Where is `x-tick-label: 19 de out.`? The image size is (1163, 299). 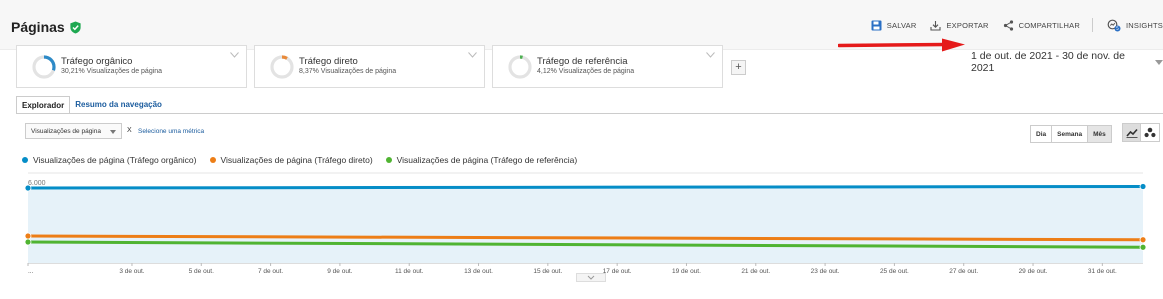 x-tick-label: 19 de out. is located at coordinates (686, 271).